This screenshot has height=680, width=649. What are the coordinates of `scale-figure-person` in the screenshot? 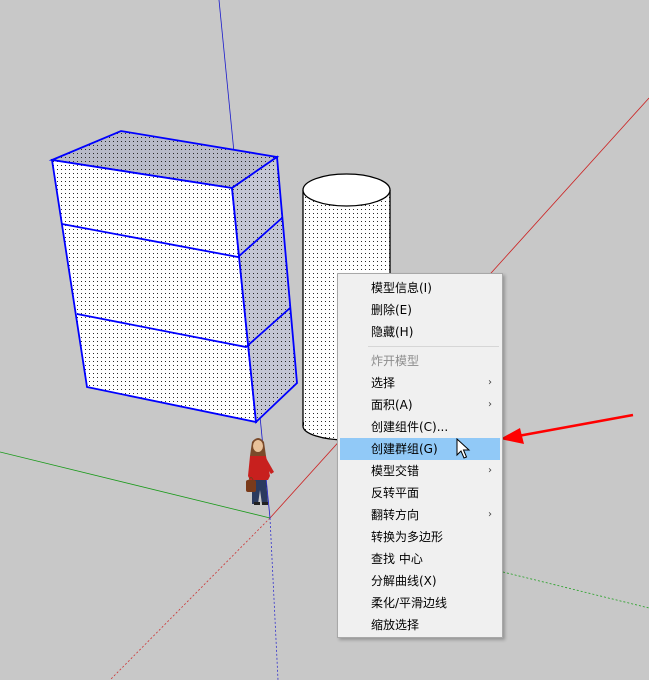 It's located at (260, 471).